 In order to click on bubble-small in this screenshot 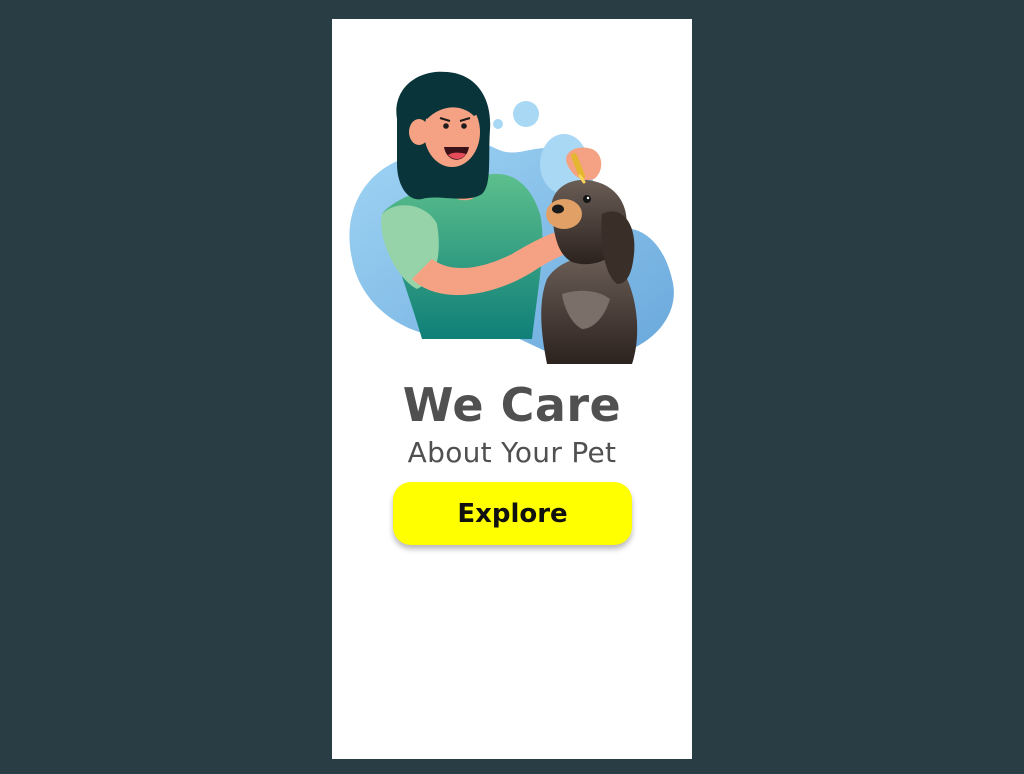, I will do `click(498, 124)`.